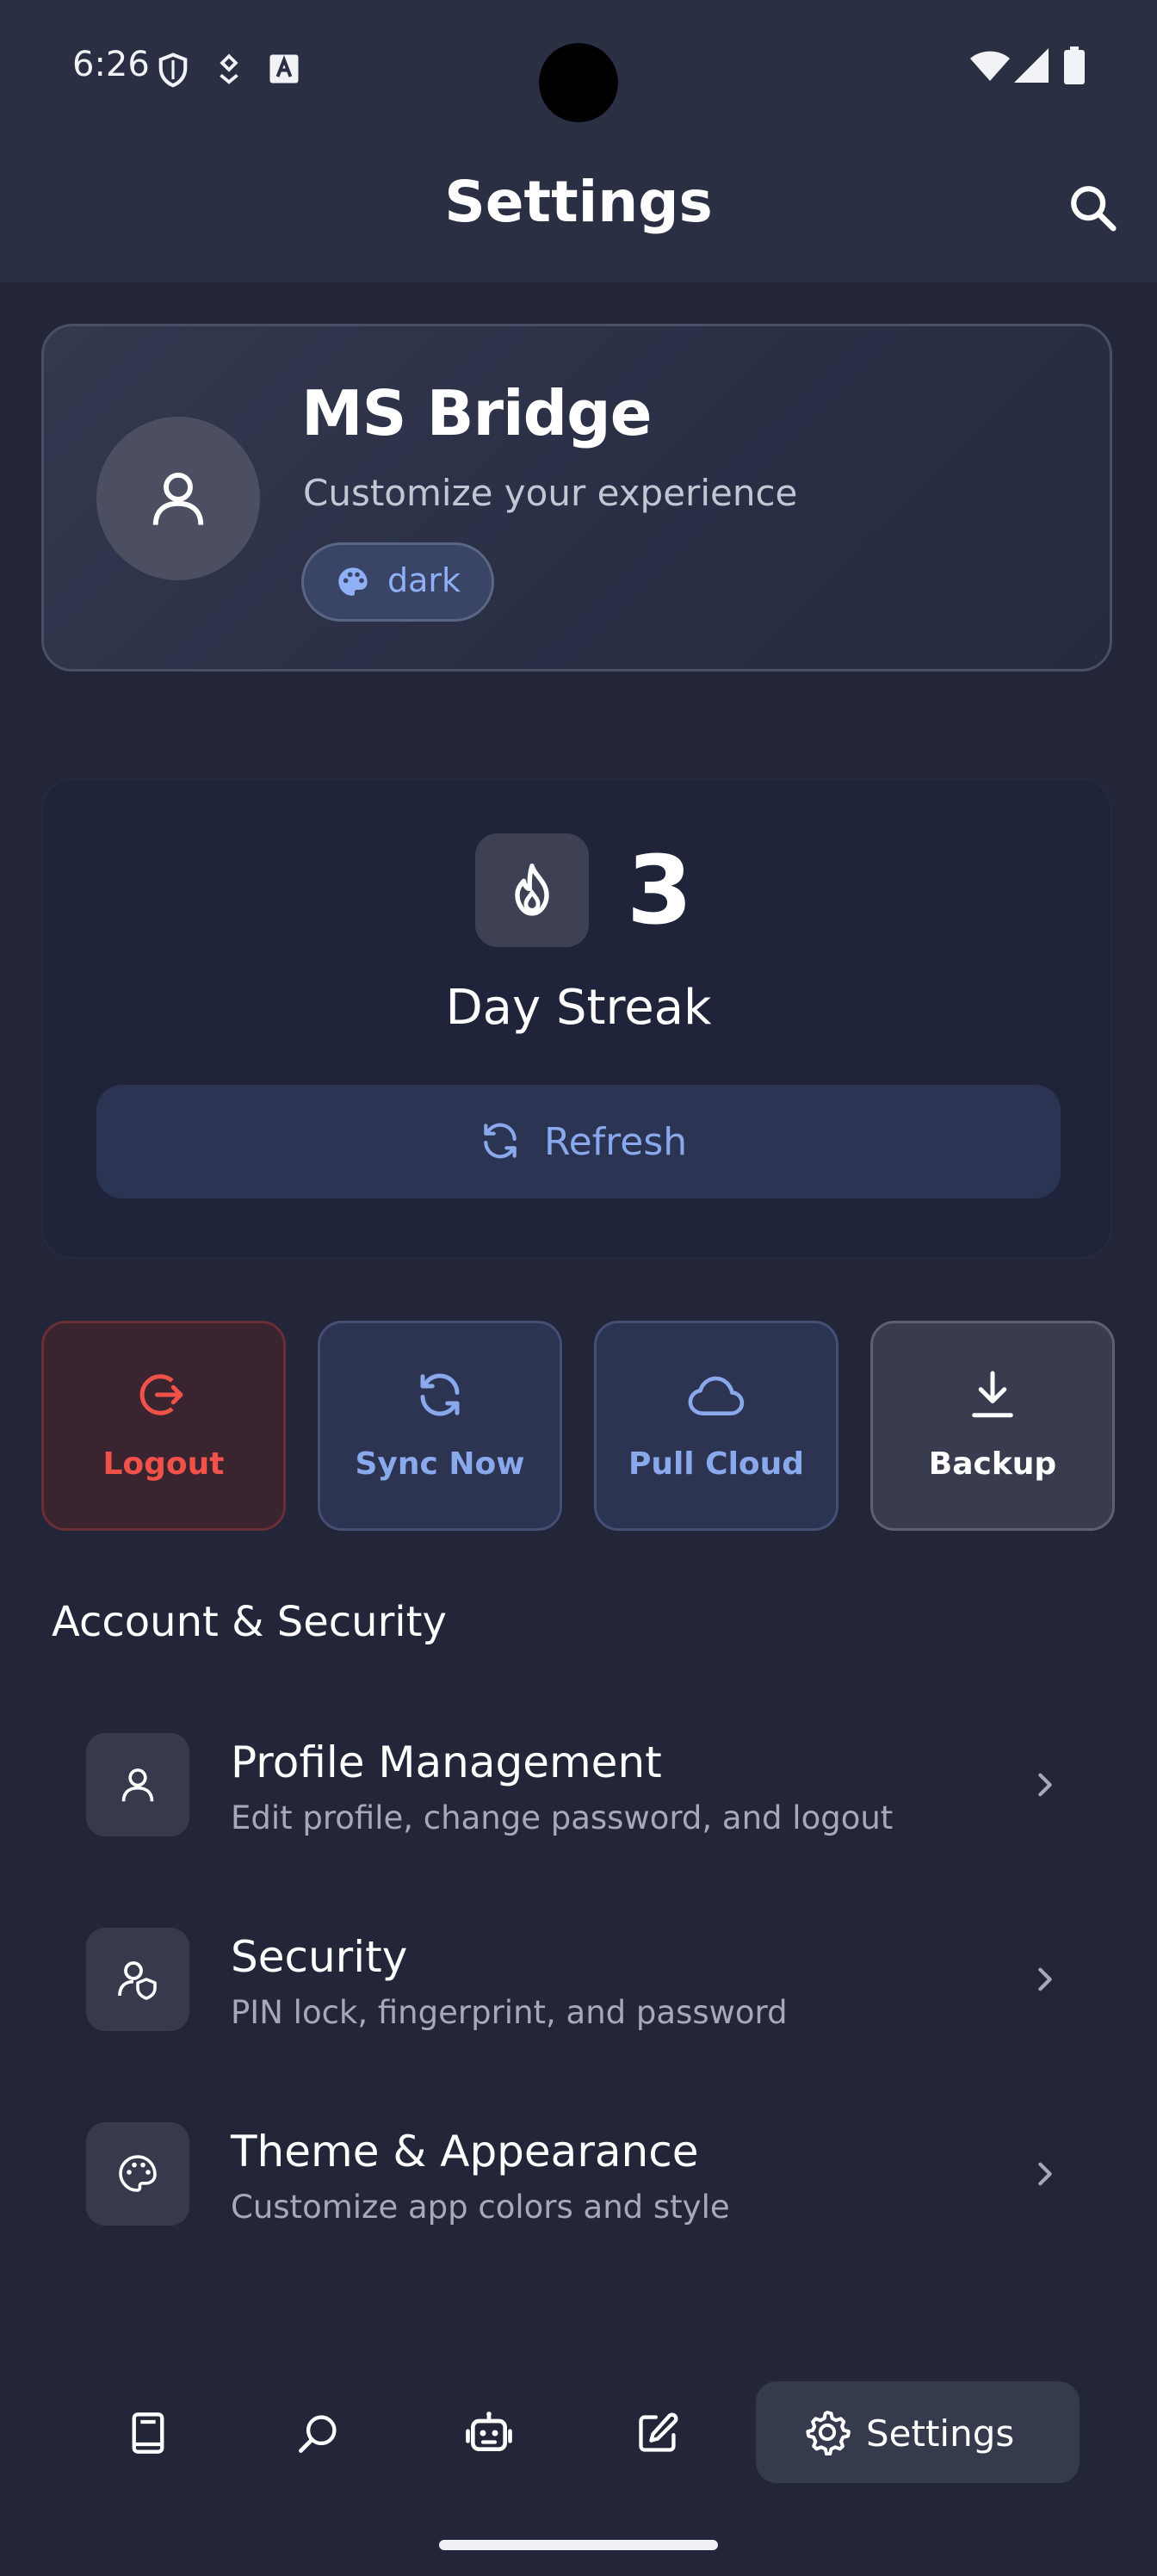 This screenshot has height=2576, width=1157. What do you see at coordinates (138, 1979) in the screenshot?
I see `user-shield-icon` at bounding box center [138, 1979].